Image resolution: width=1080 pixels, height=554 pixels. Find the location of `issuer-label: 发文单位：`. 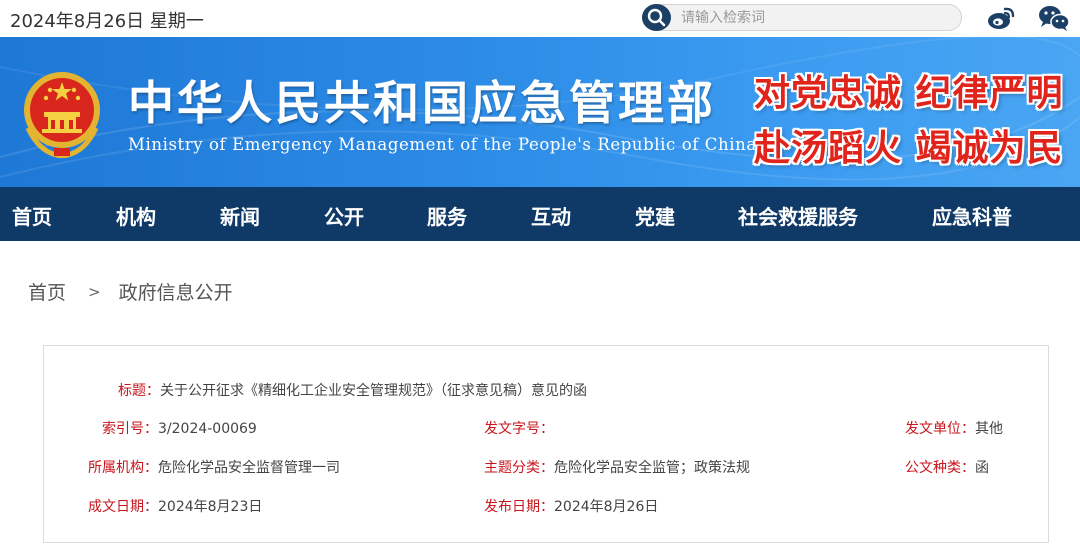

issuer-label: 发文单位： is located at coordinates (940, 429).